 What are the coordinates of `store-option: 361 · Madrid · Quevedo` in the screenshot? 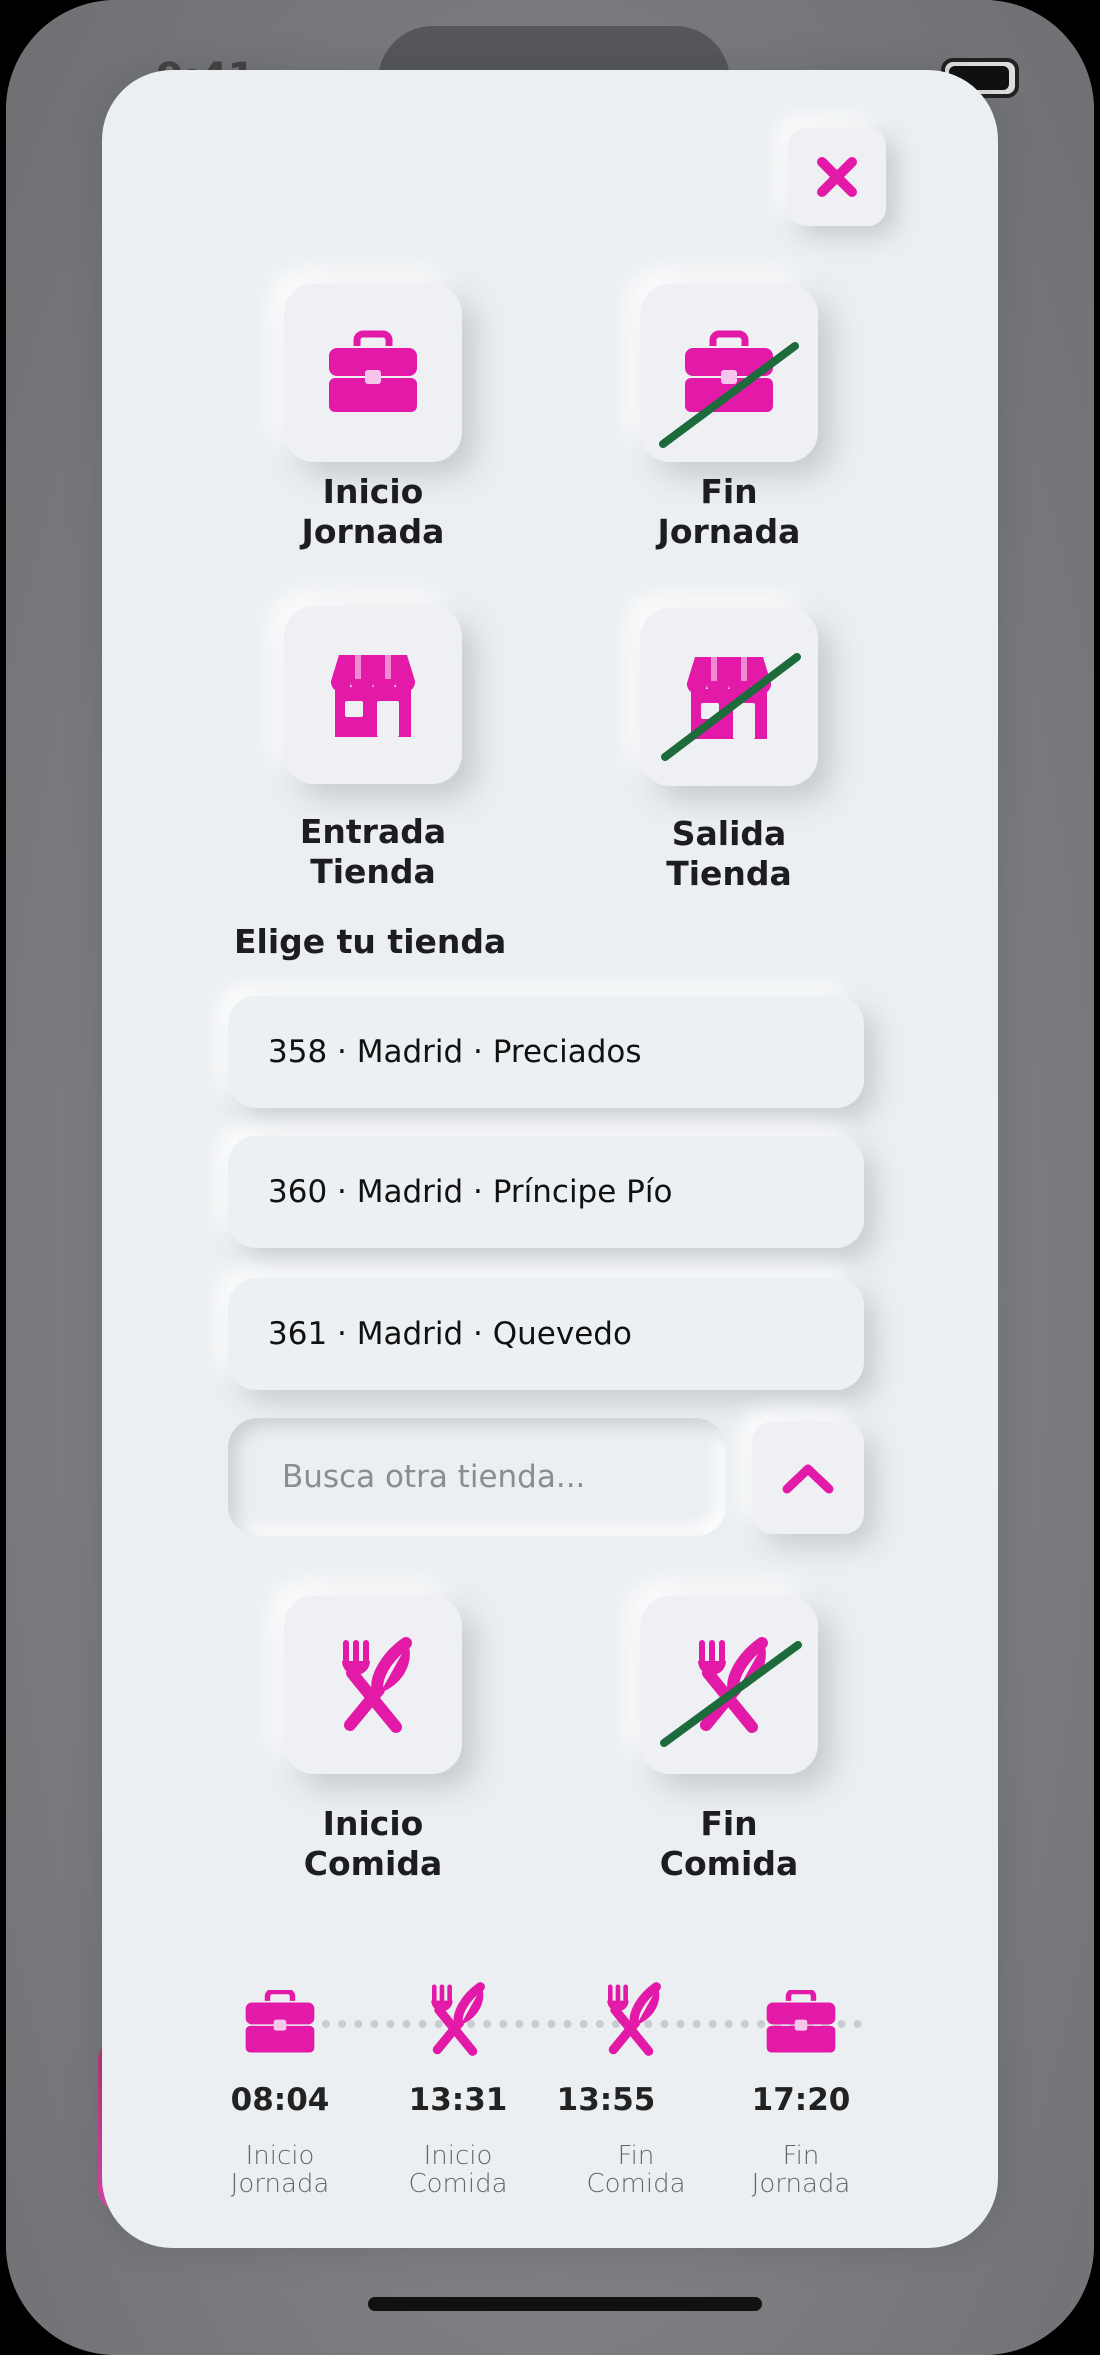 It's located at (546, 1334).